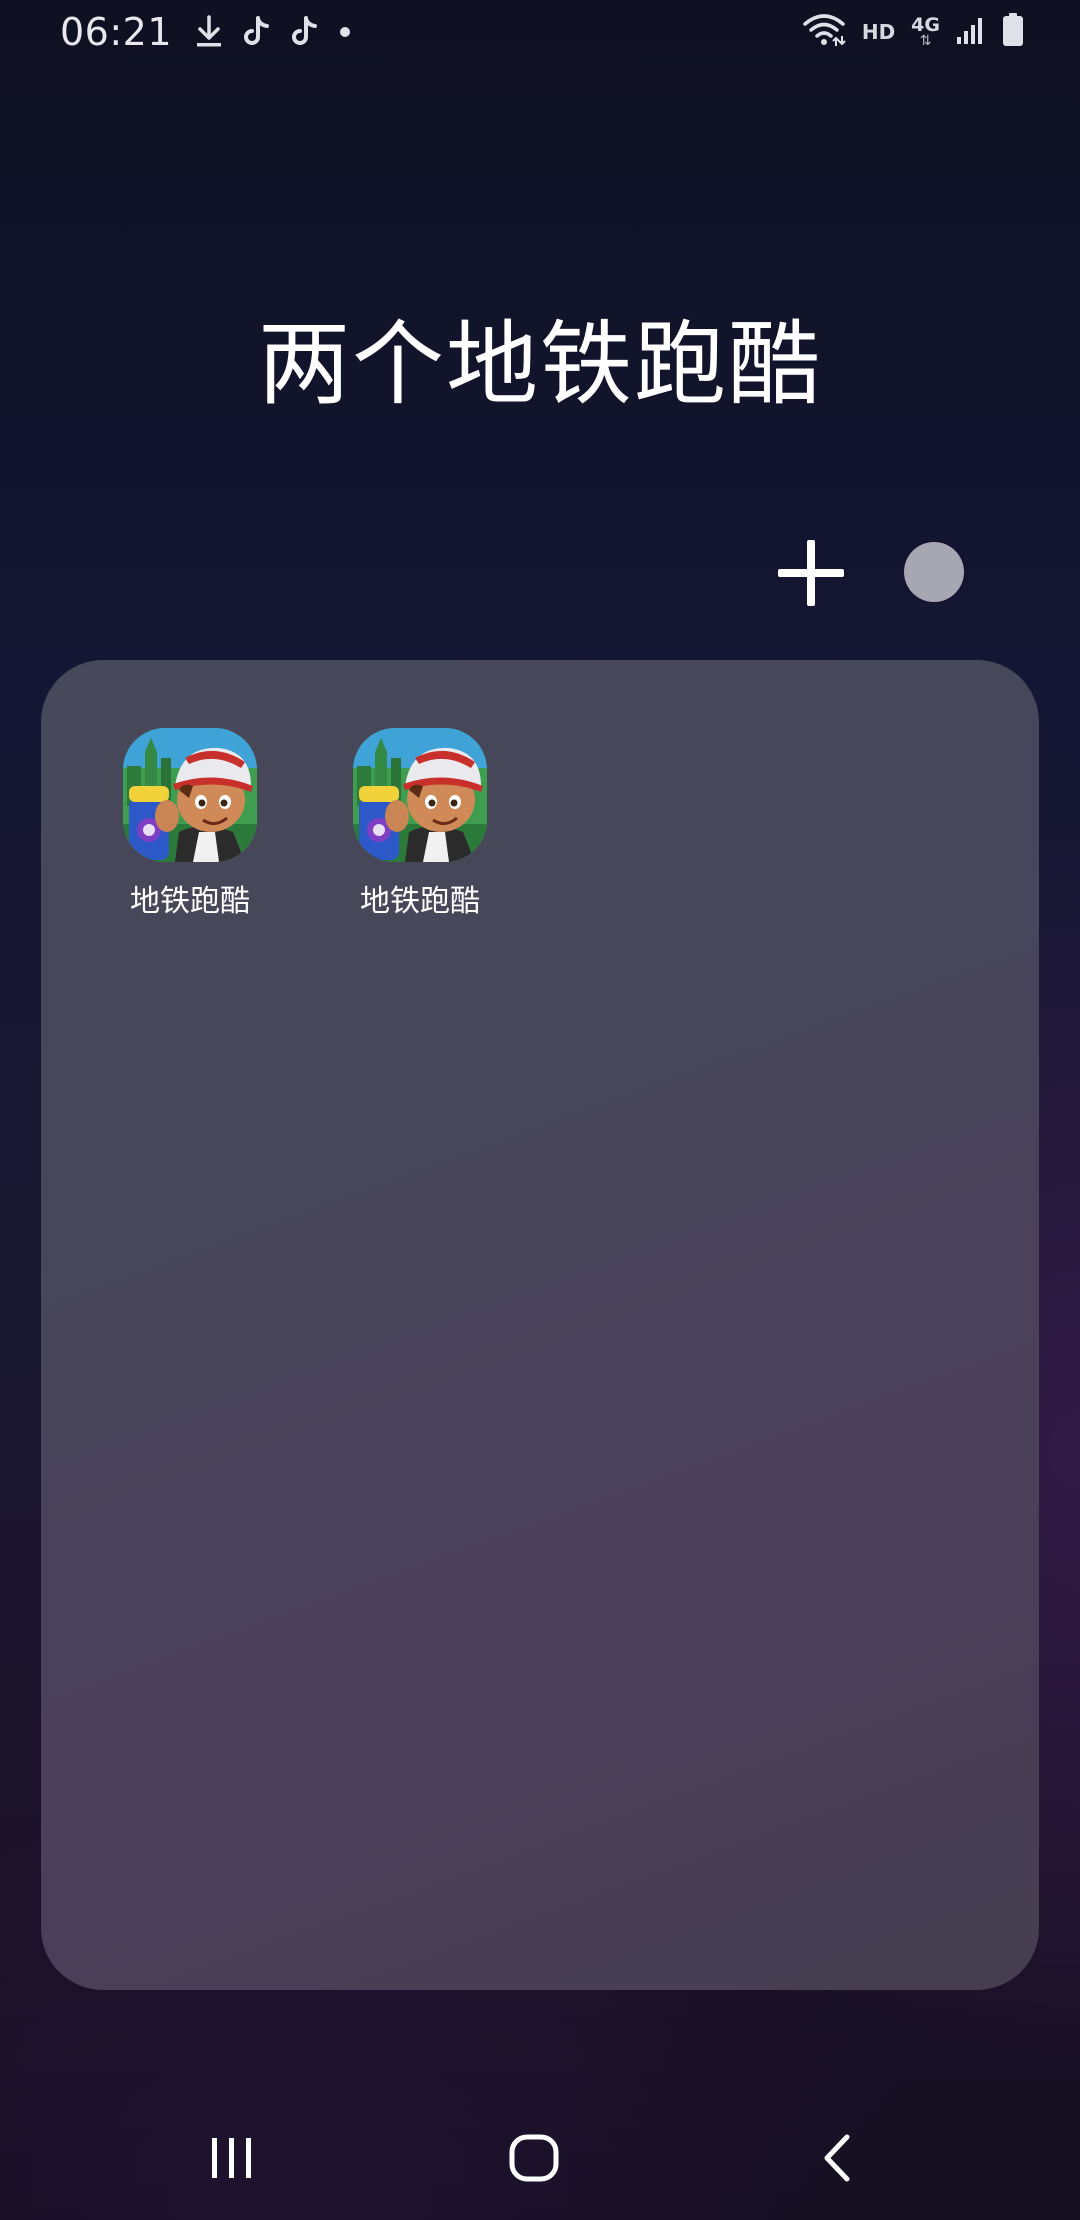 The width and height of the screenshot is (1080, 2220). Describe the element at coordinates (540, 356) in the screenshot. I see `folder-title: 两个地铁跑酷` at that location.